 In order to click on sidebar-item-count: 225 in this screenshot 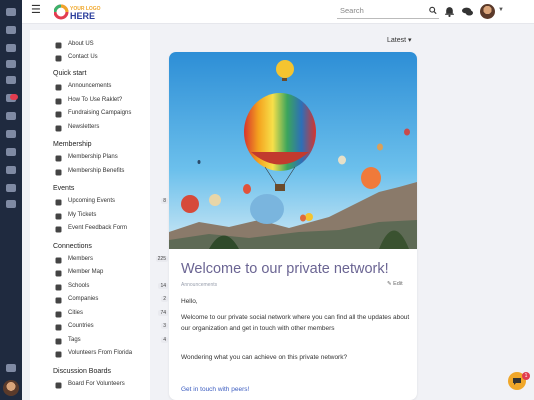, I will do `click(161, 258)`.